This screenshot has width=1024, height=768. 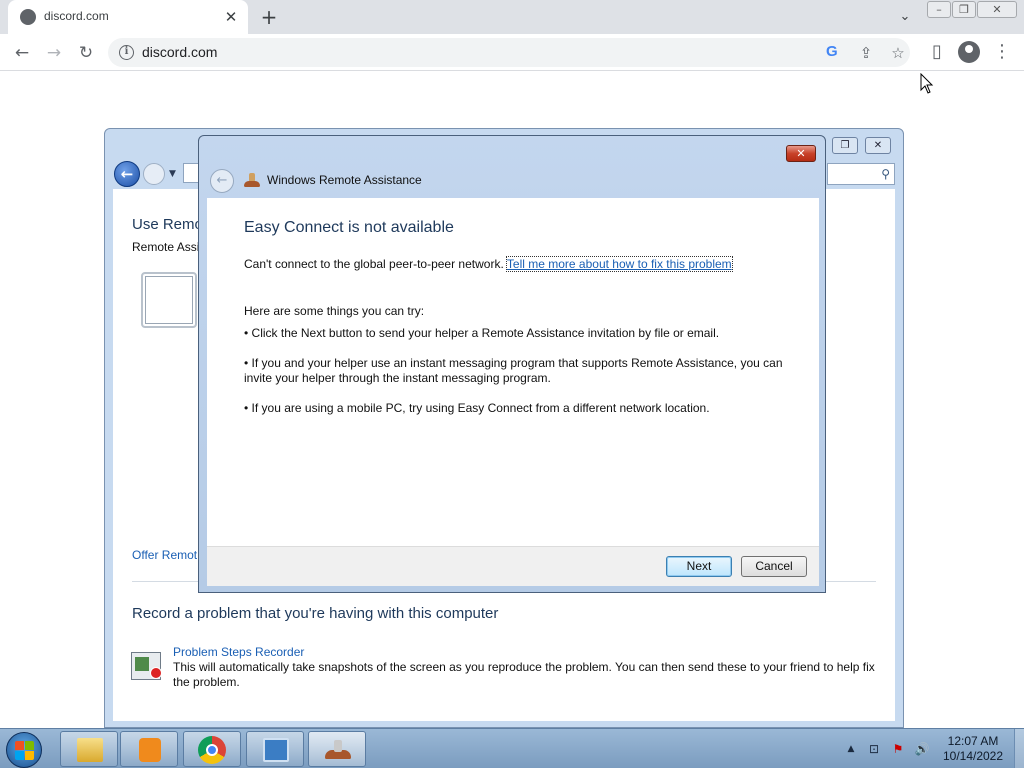 I want to click on site-info-icon: i, so click(x=126, y=52).